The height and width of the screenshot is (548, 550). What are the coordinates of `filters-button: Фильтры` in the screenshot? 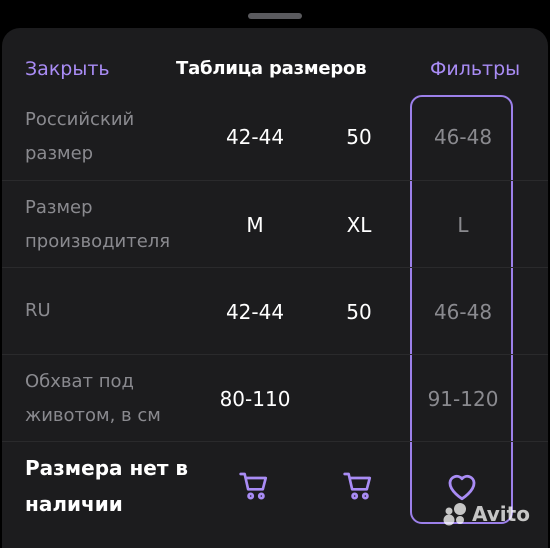 It's located at (475, 69).